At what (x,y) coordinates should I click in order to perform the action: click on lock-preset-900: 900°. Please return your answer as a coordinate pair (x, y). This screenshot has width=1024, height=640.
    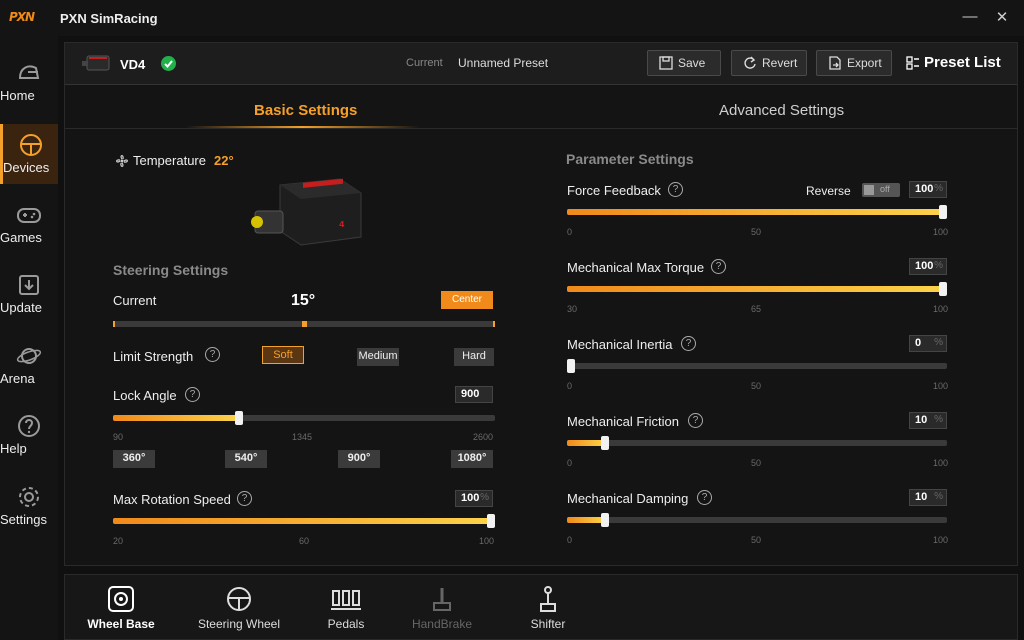
    Looking at the image, I should click on (359, 459).